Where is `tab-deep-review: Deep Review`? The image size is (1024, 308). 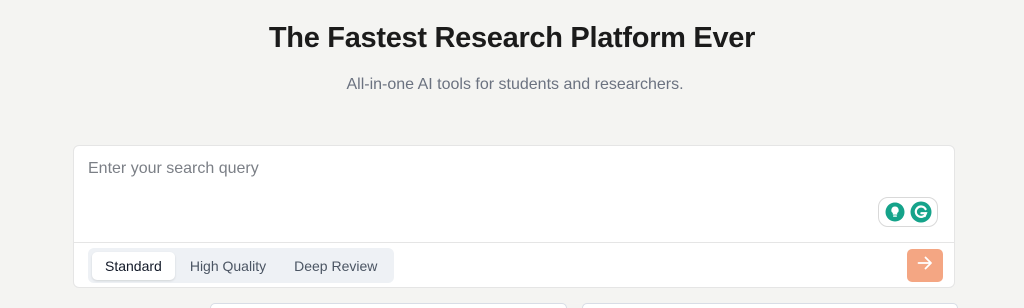
tab-deep-review: Deep Review is located at coordinates (335, 266).